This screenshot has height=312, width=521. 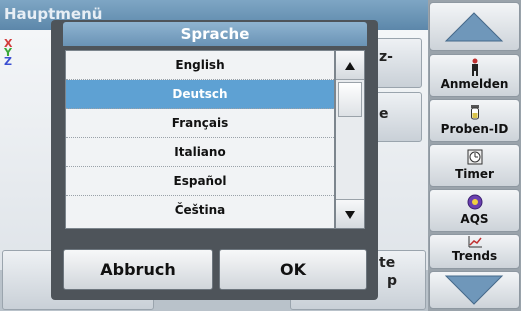 I want to click on chevron-up-icon, so click(x=474, y=27).